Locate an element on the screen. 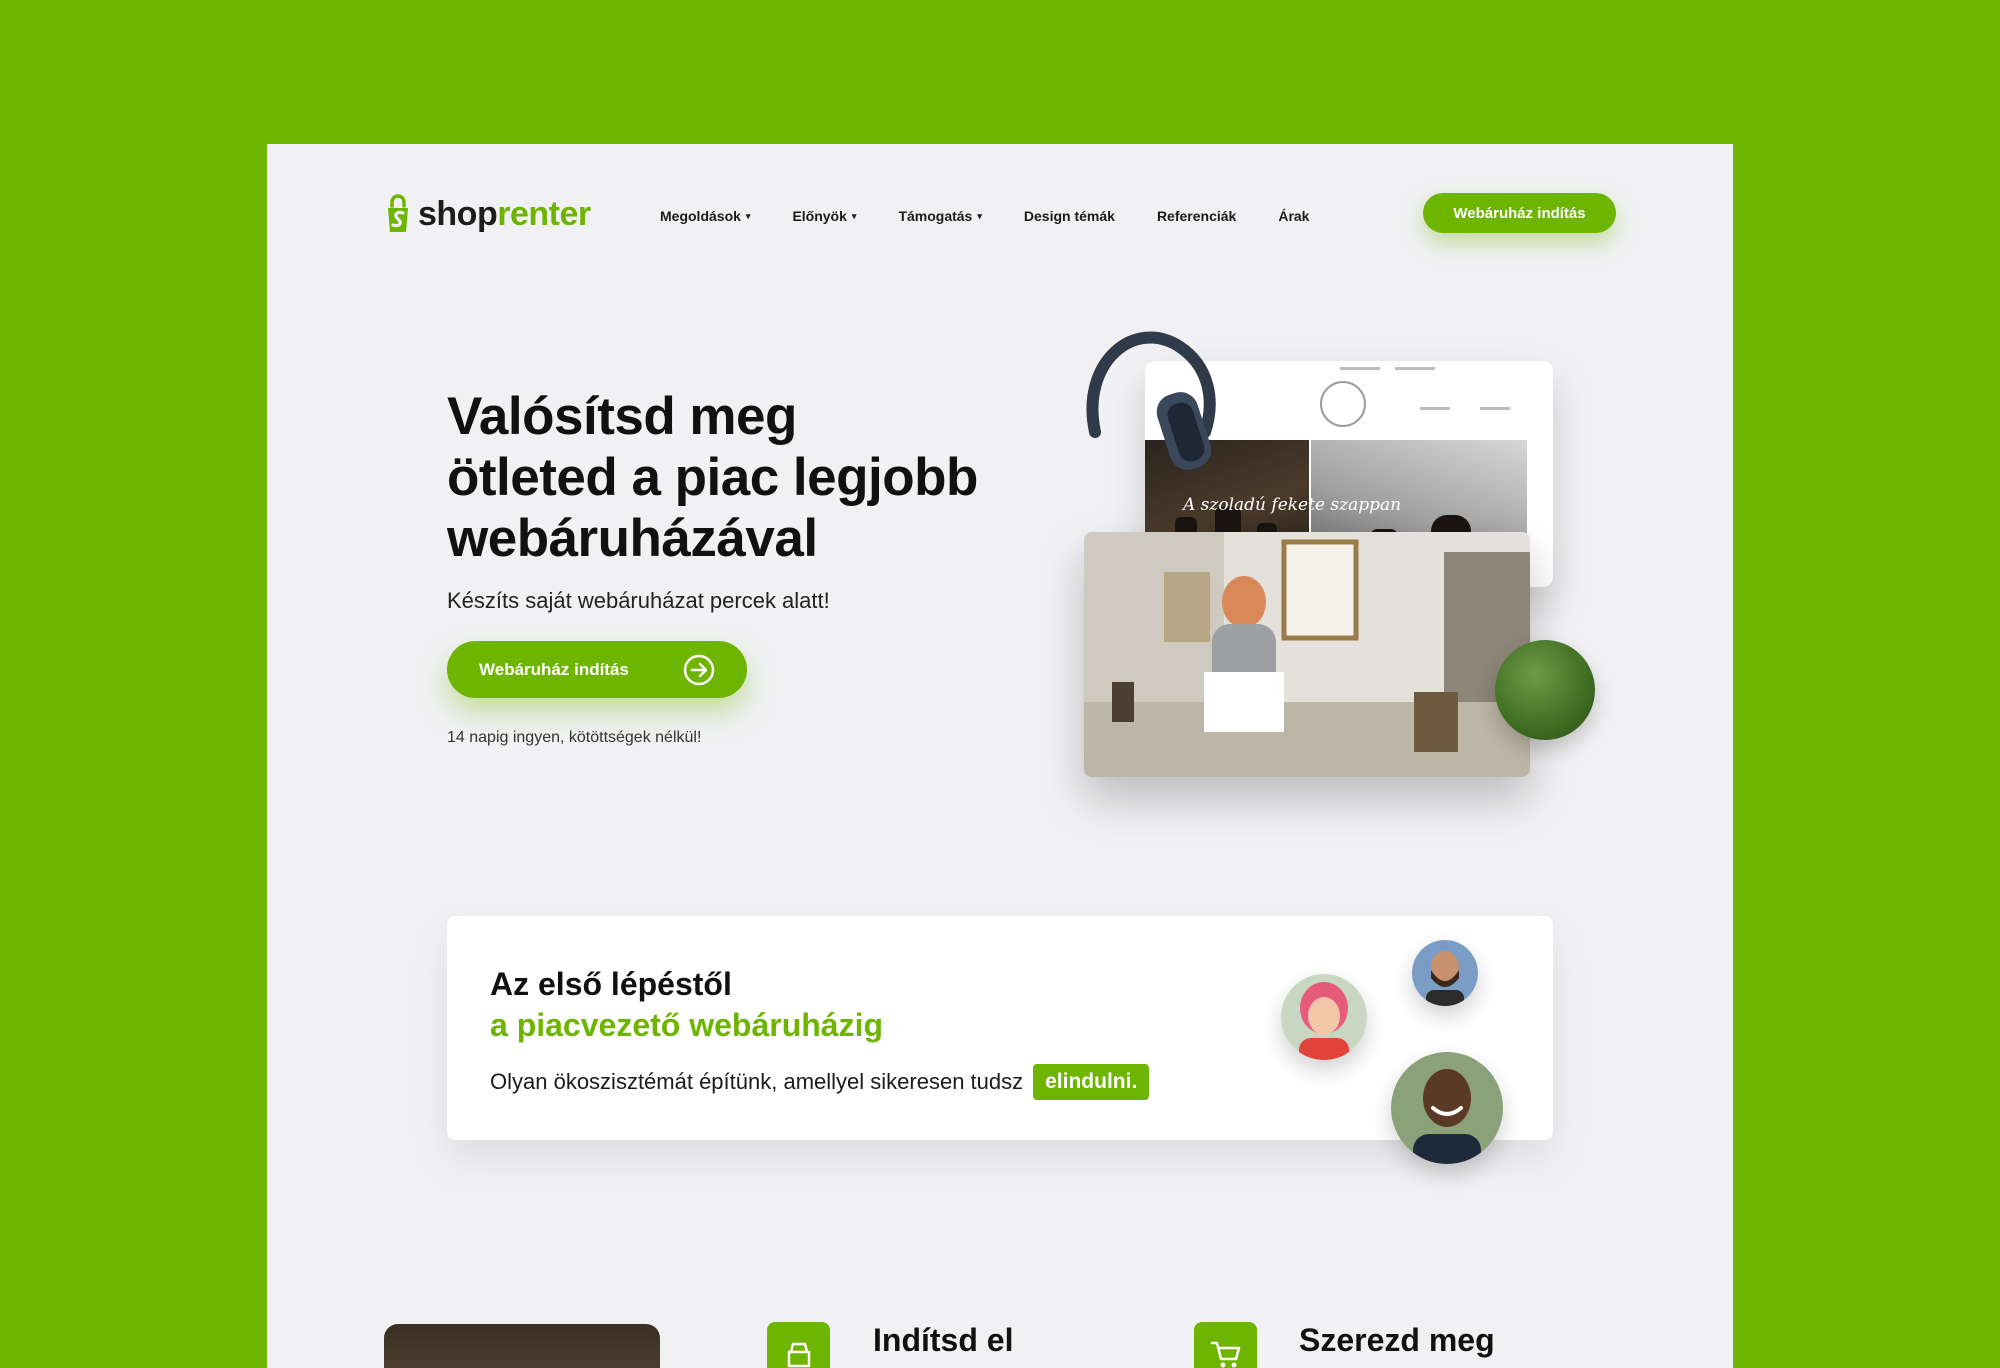  nav-item-megoldasok: Megoldások ▾ is located at coordinates (705, 216).